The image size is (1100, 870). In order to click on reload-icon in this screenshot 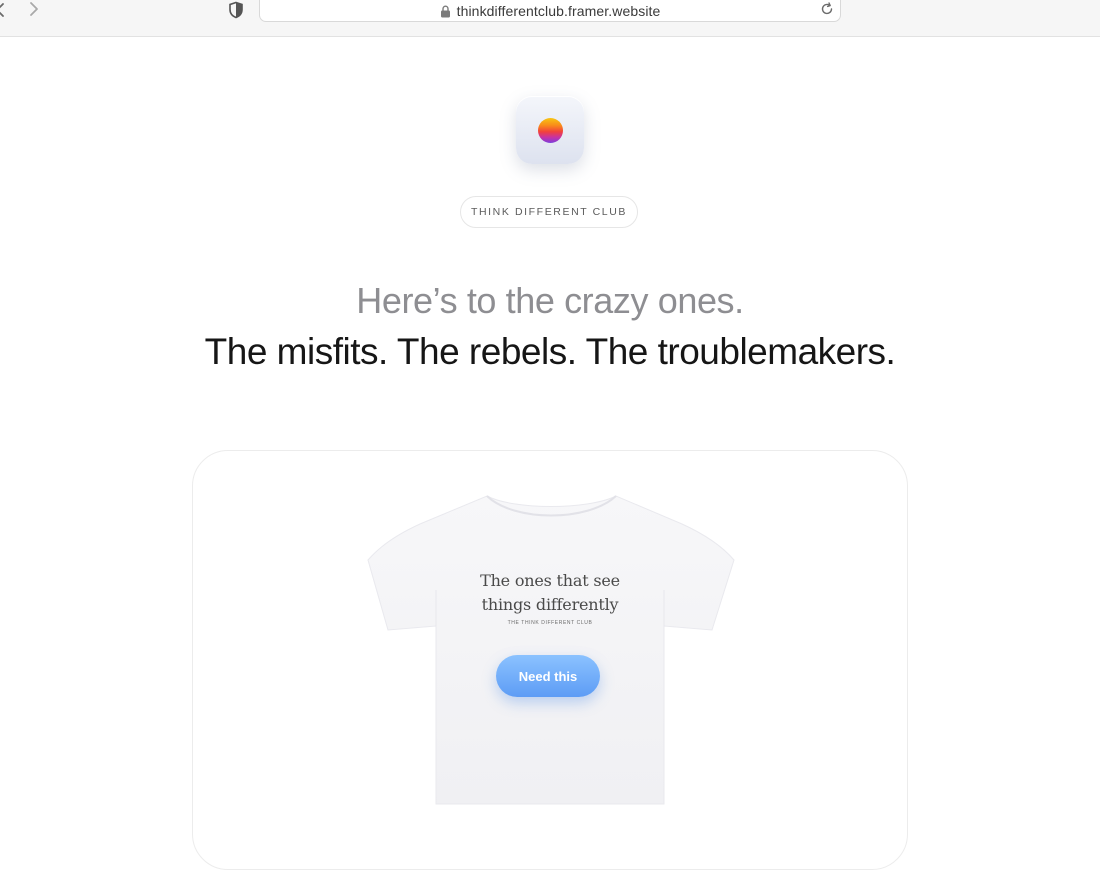, I will do `click(827, 9)`.